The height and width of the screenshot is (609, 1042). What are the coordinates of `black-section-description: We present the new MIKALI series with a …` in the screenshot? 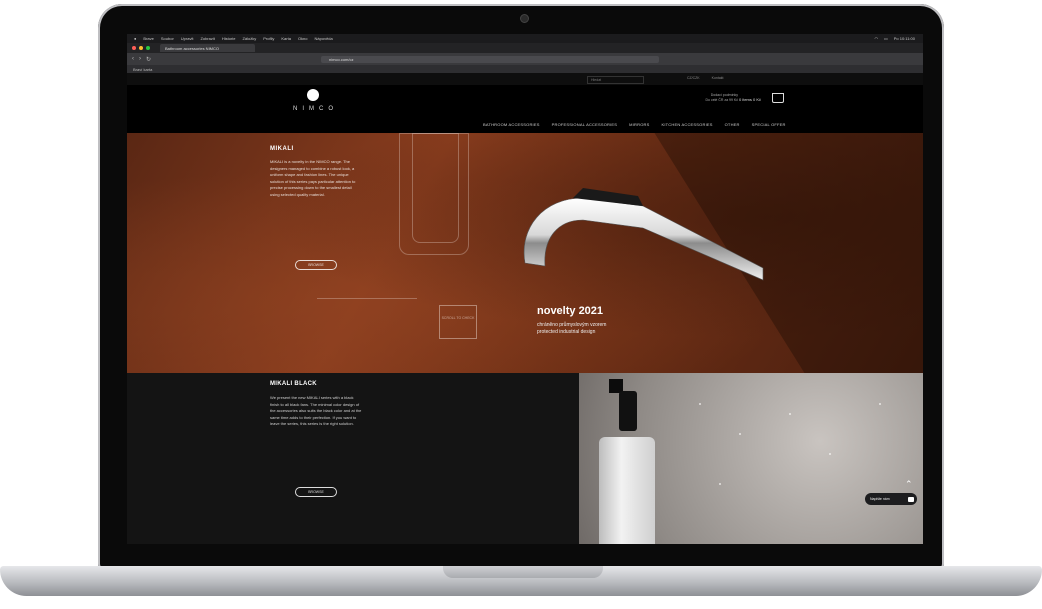 It's located at (316, 410).